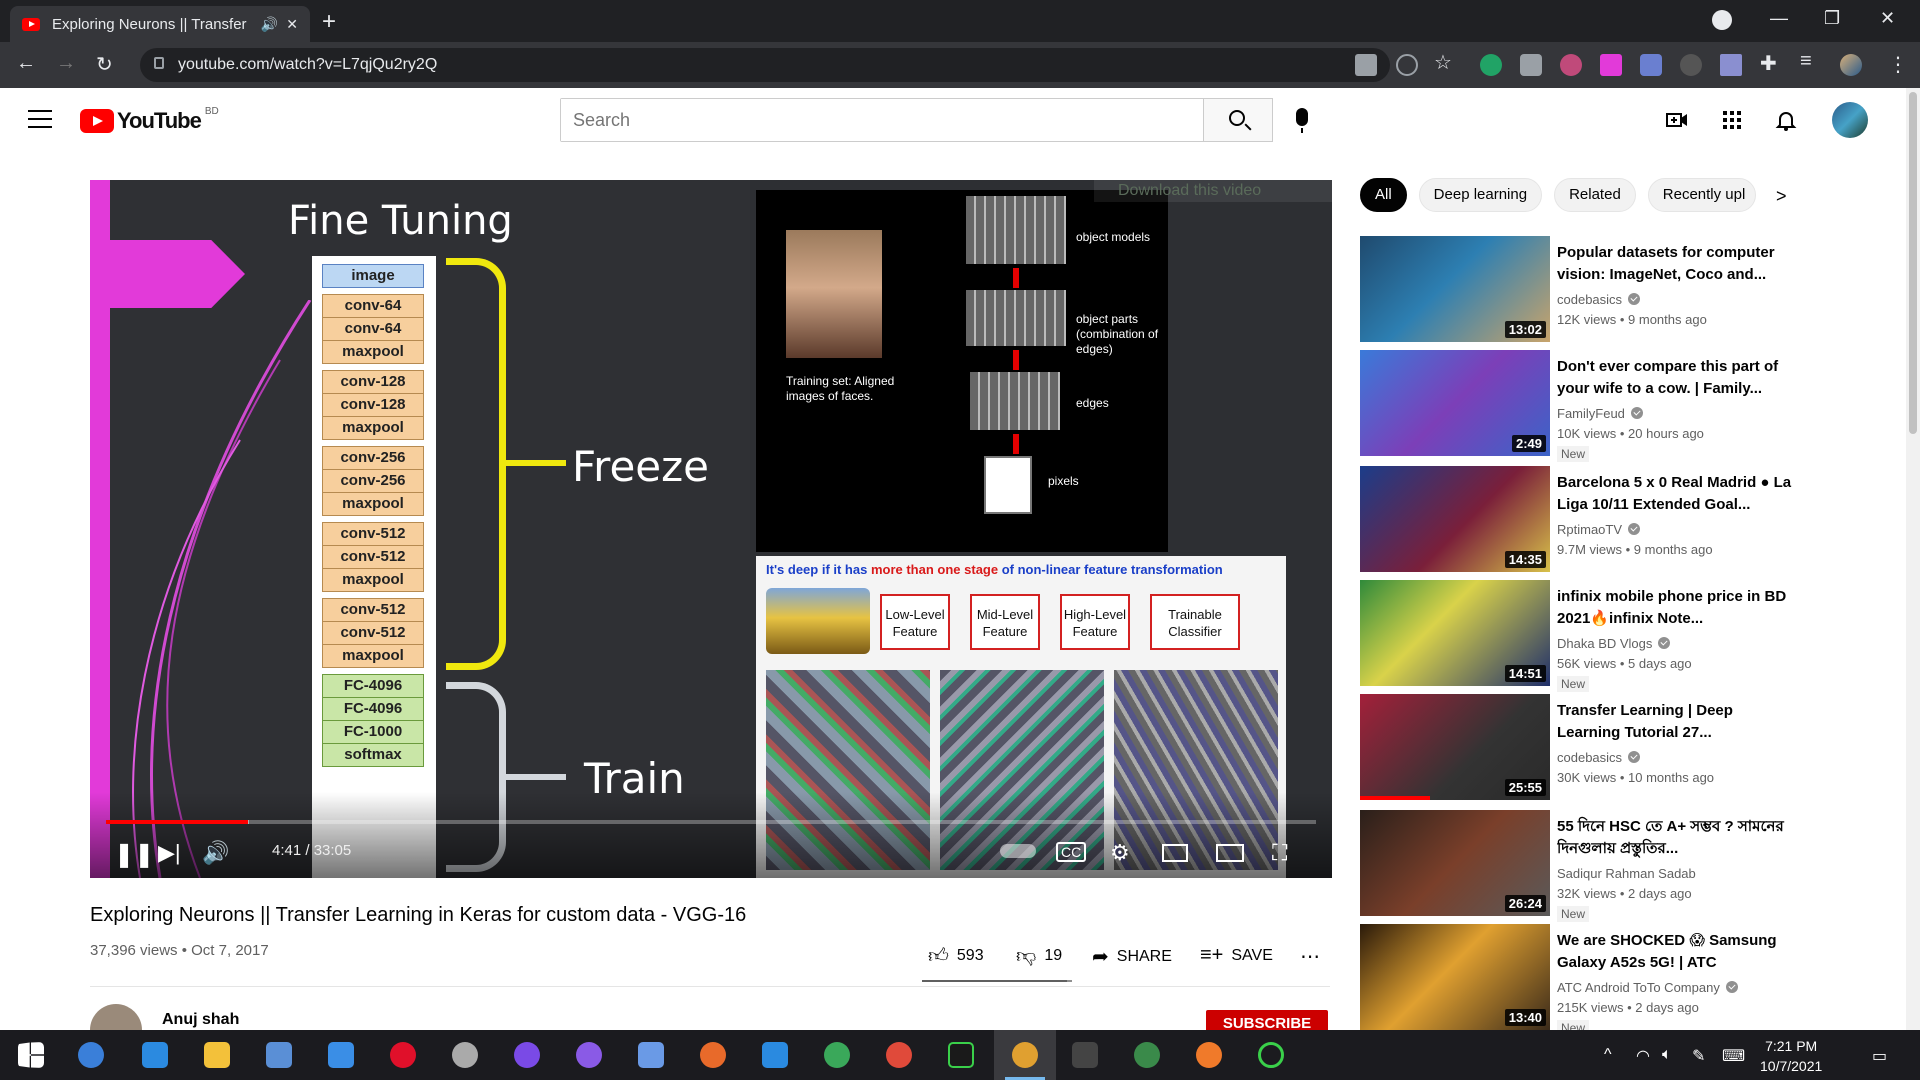 The width and height of the screenshot is (1920, 1080). Describe the element at coordinates (711, 822) in the screenshot. I see `progress-bar` at that location.